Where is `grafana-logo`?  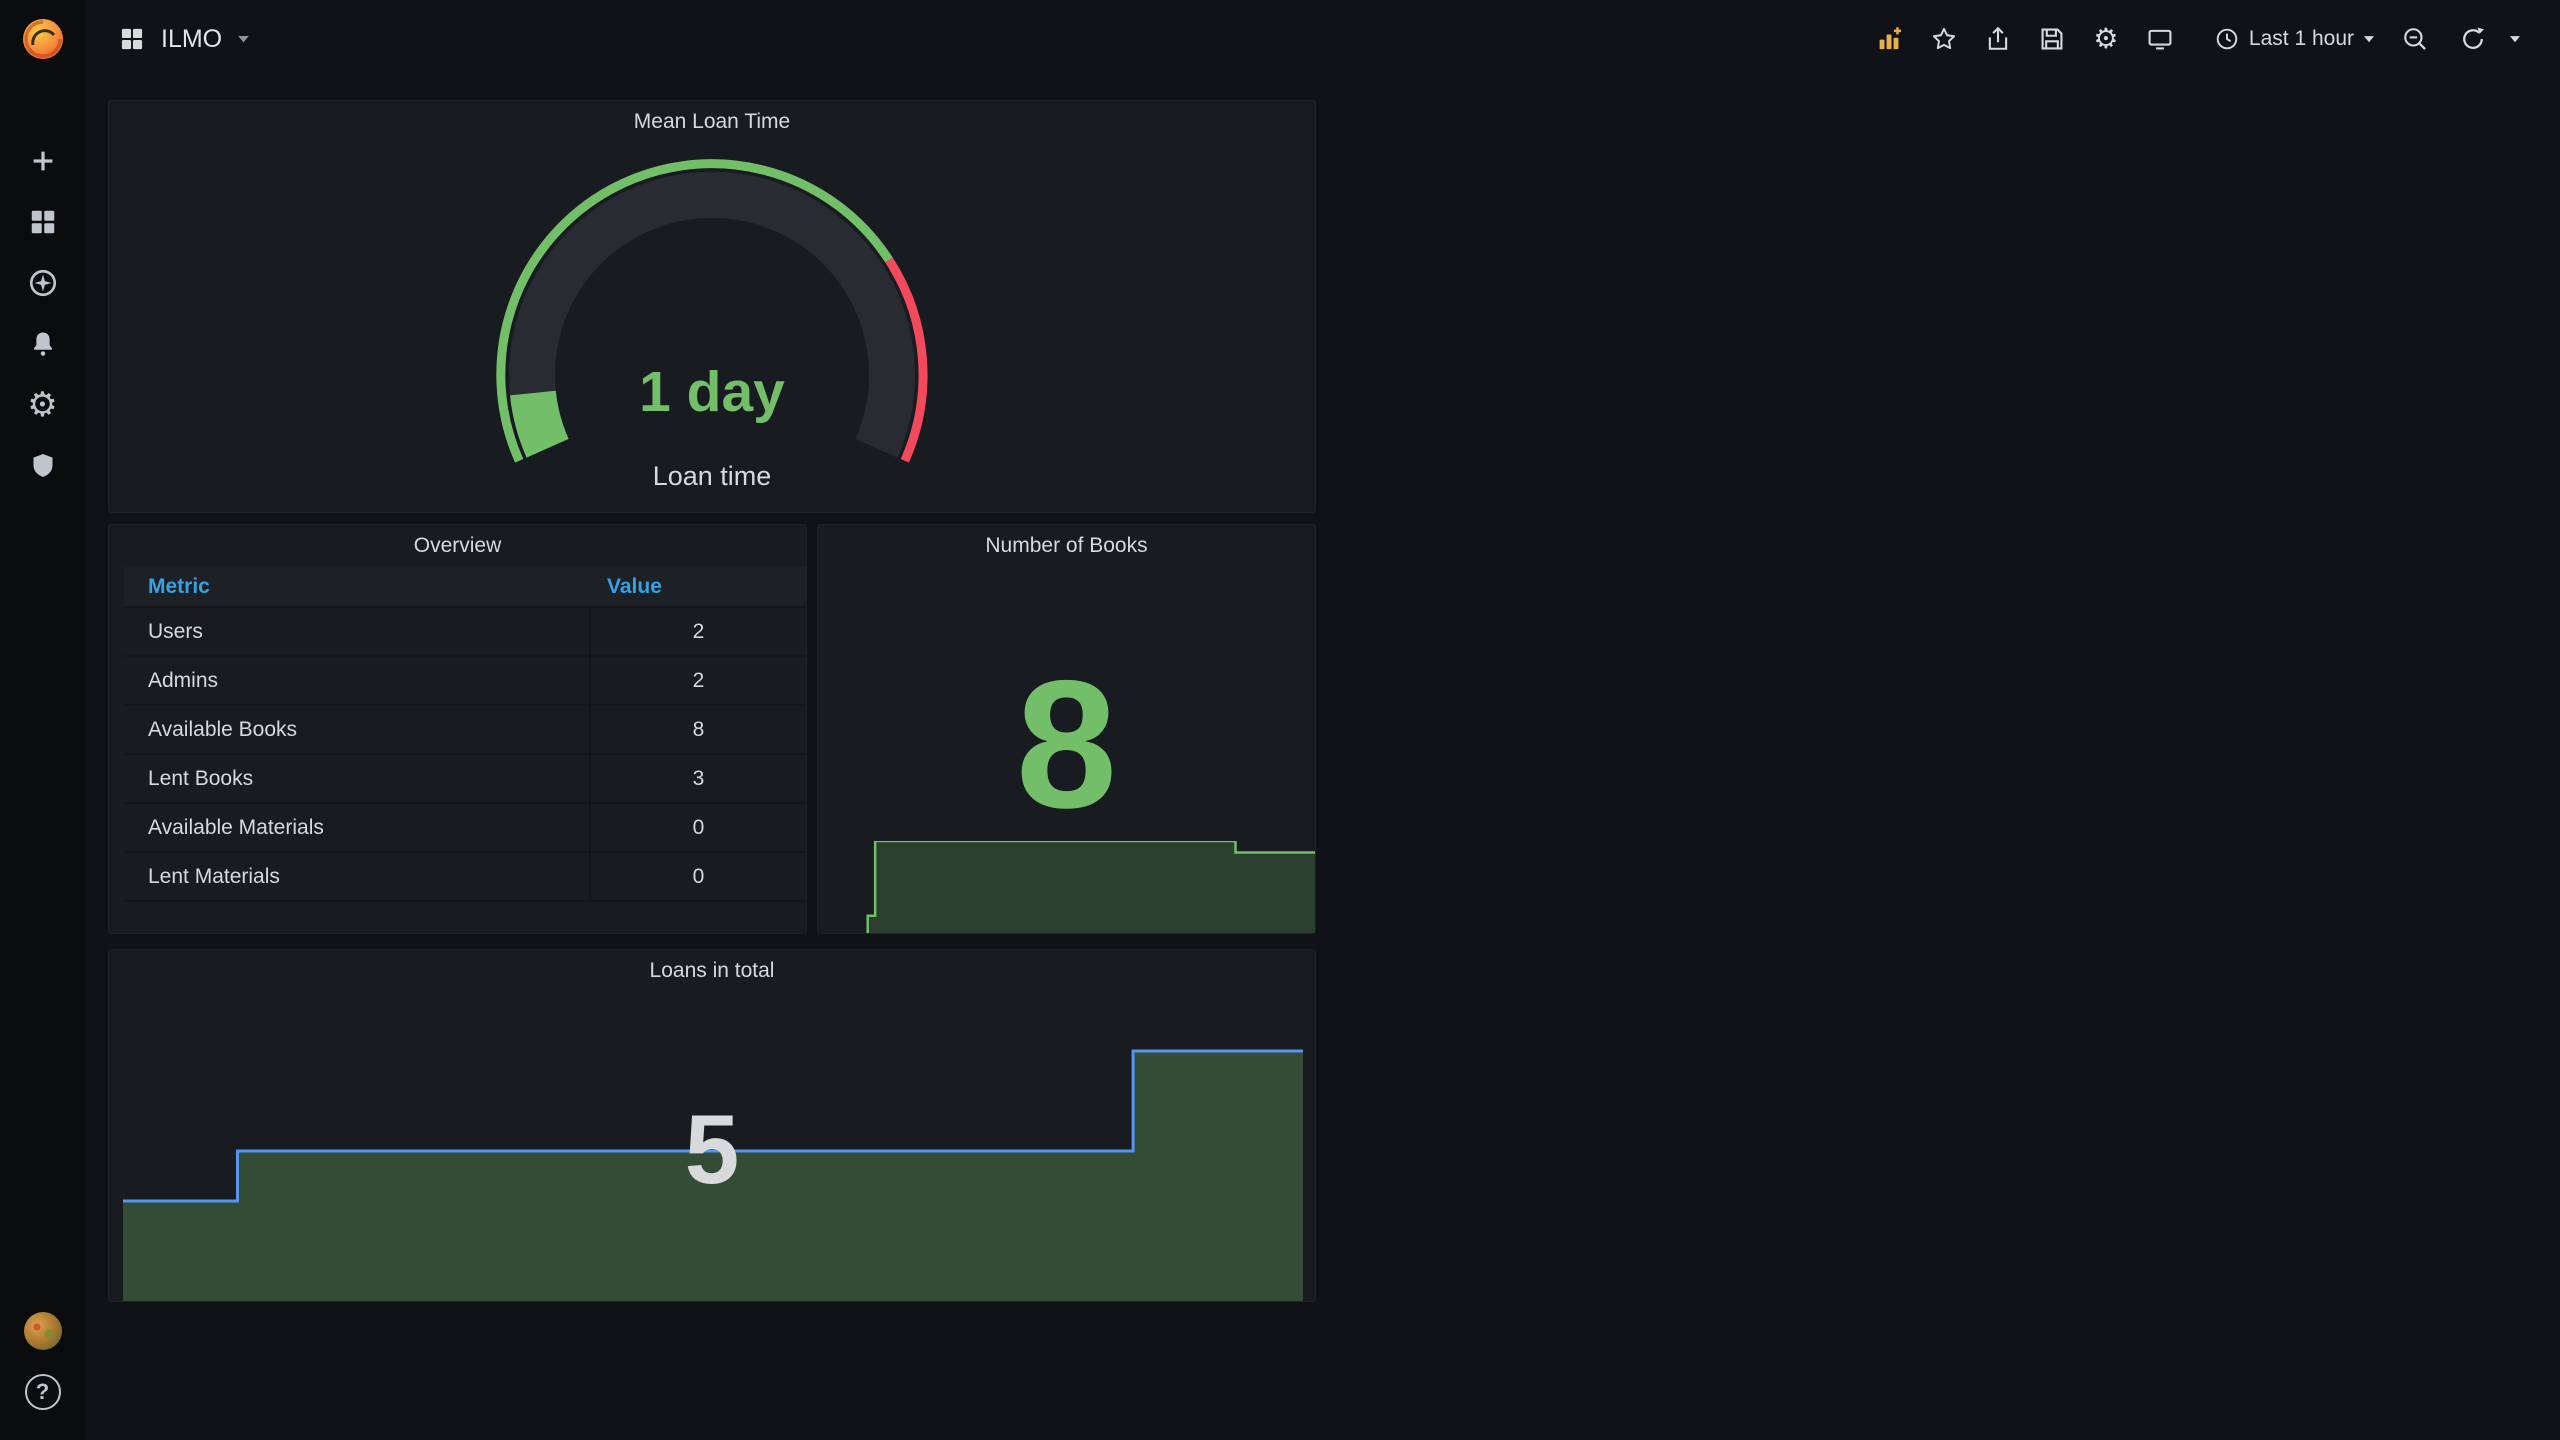 grafana-logo is located at coordinates (42, 39).